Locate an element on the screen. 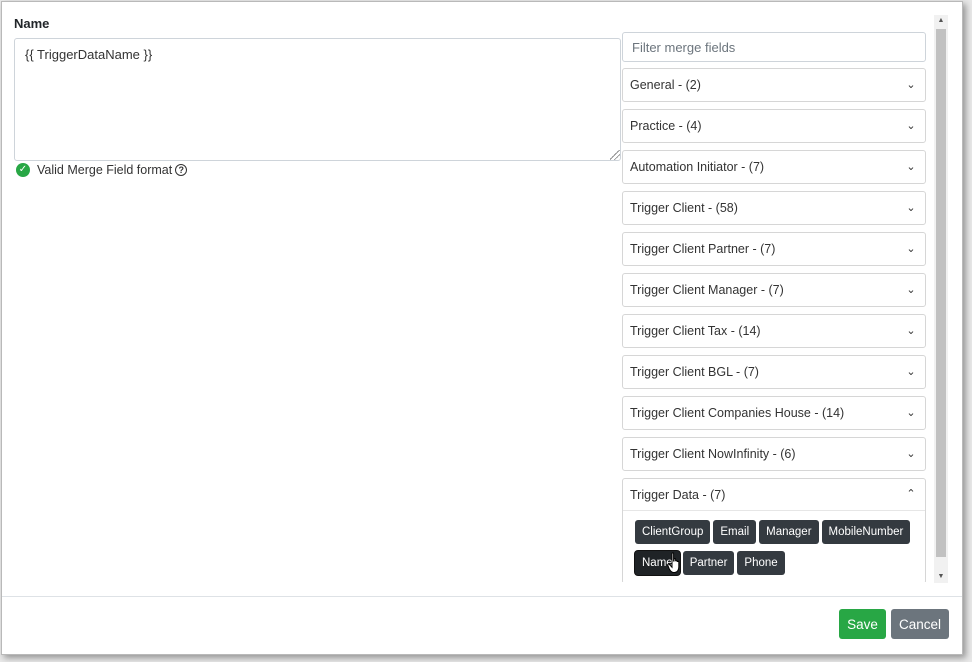 Image resolution: width=972 pixels, height=662 pixels. merge-group-header: Trigger Client Partner - (7) ⌄ is located at coordinates (774, 249).